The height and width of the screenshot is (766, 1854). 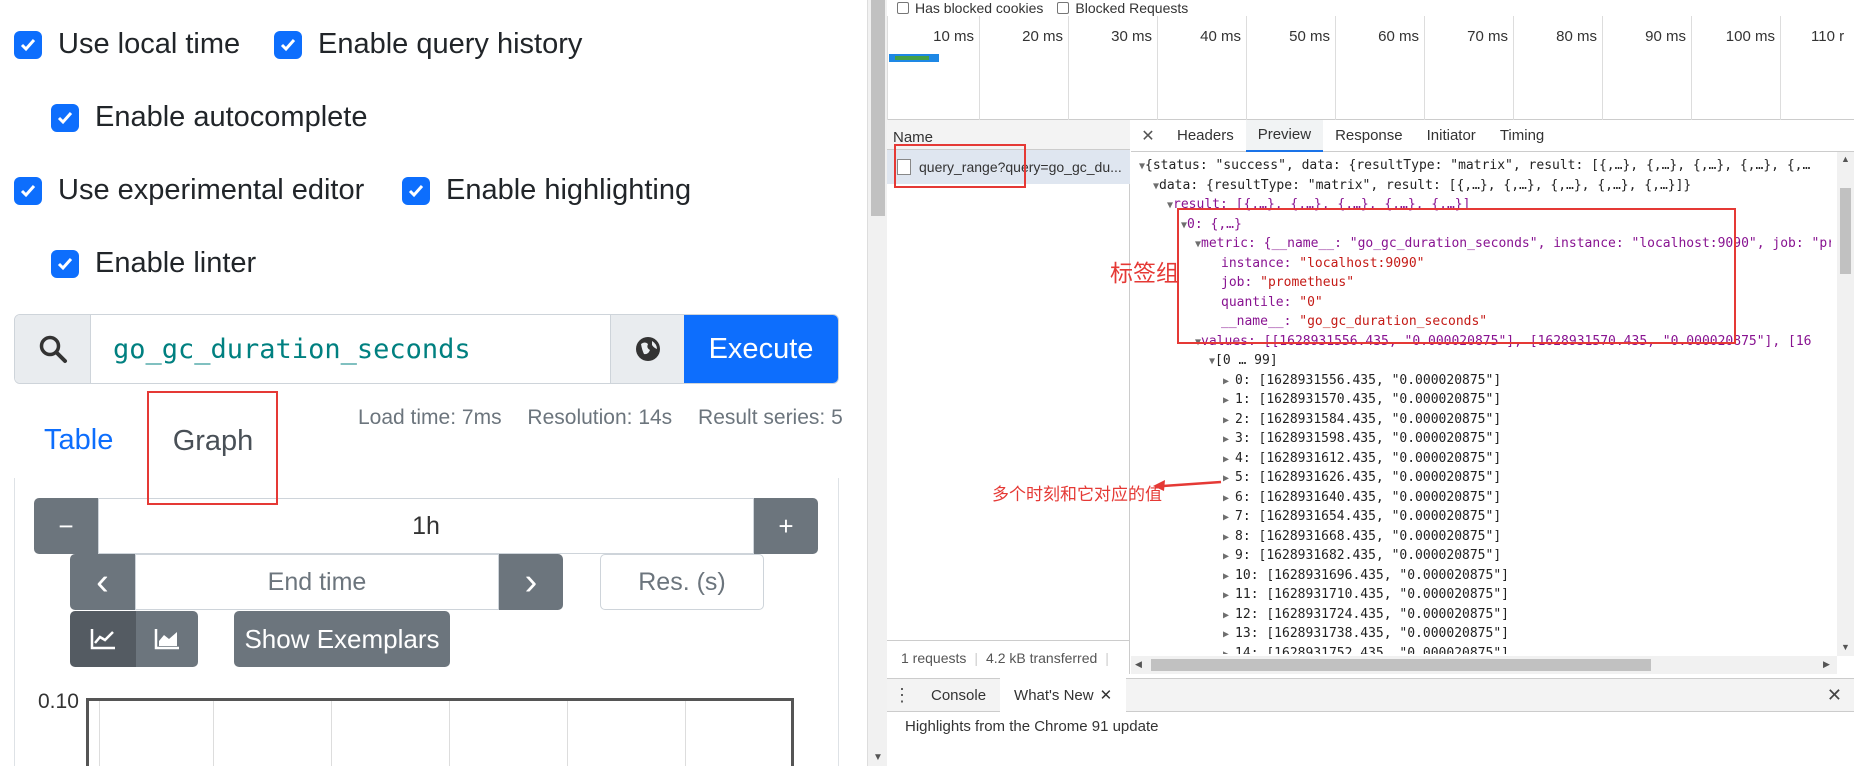 What do you see at coordinates (426, 526) in the screenshot?
I see `range-input: 1h` at bounding box center [426, 526].